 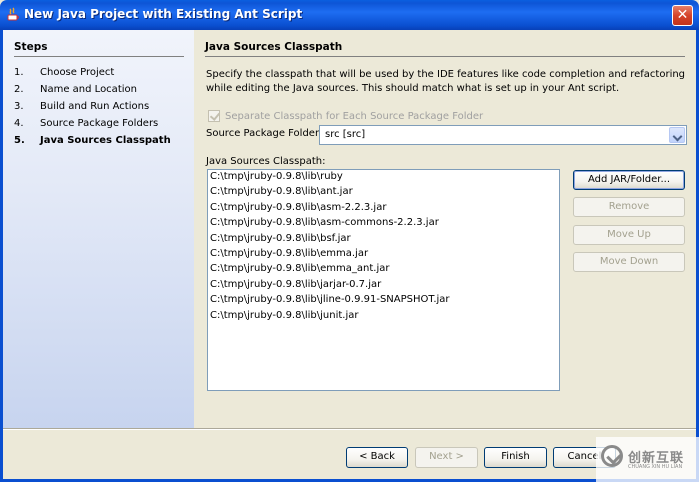 What do you see at coordinates (19, 140) in the screenshot?
I see `step-number: 5.` at bounding box center [19, 140].